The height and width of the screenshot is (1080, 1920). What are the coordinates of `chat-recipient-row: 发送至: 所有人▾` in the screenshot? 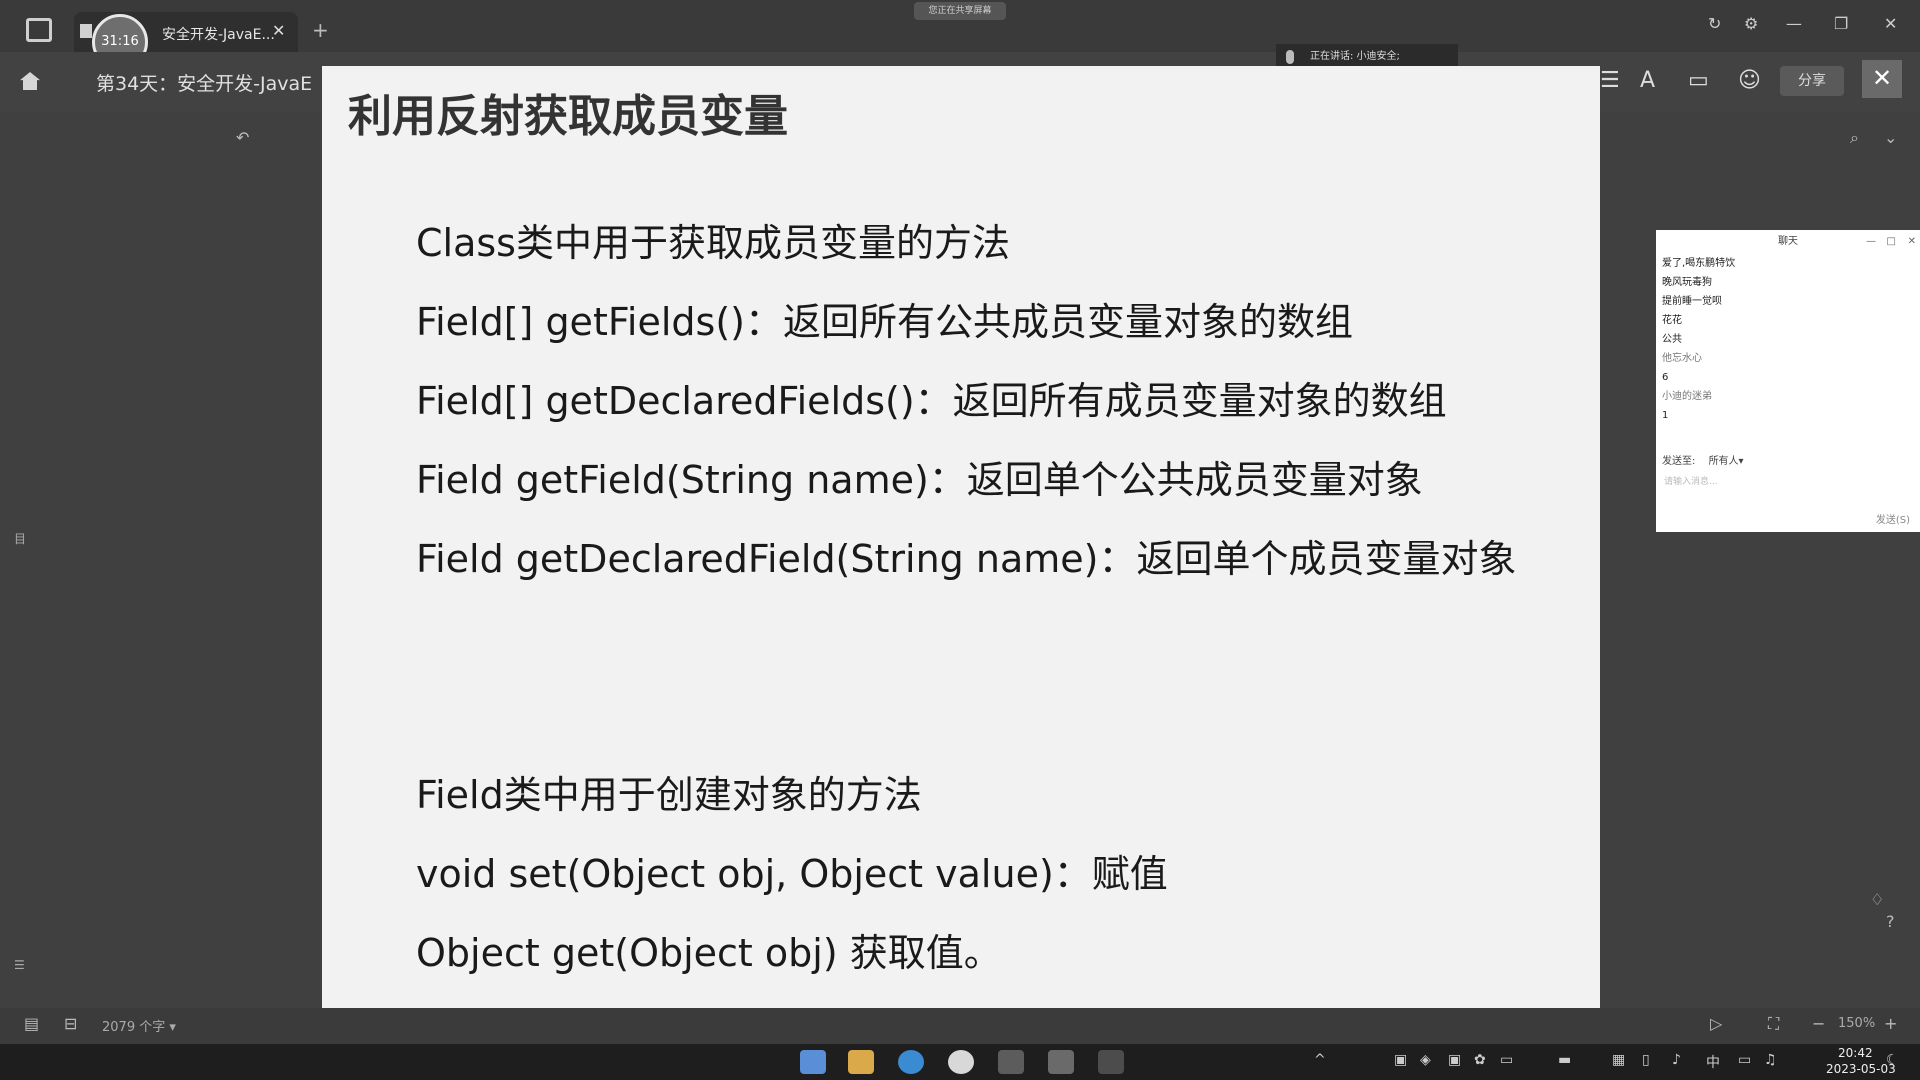 It's located at (1703, 459).